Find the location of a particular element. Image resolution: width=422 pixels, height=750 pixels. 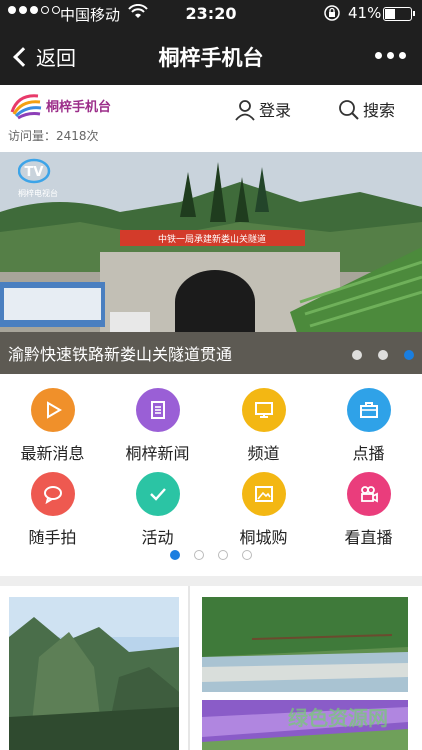

login-button: 登录 is located at coordinates (262, 109).